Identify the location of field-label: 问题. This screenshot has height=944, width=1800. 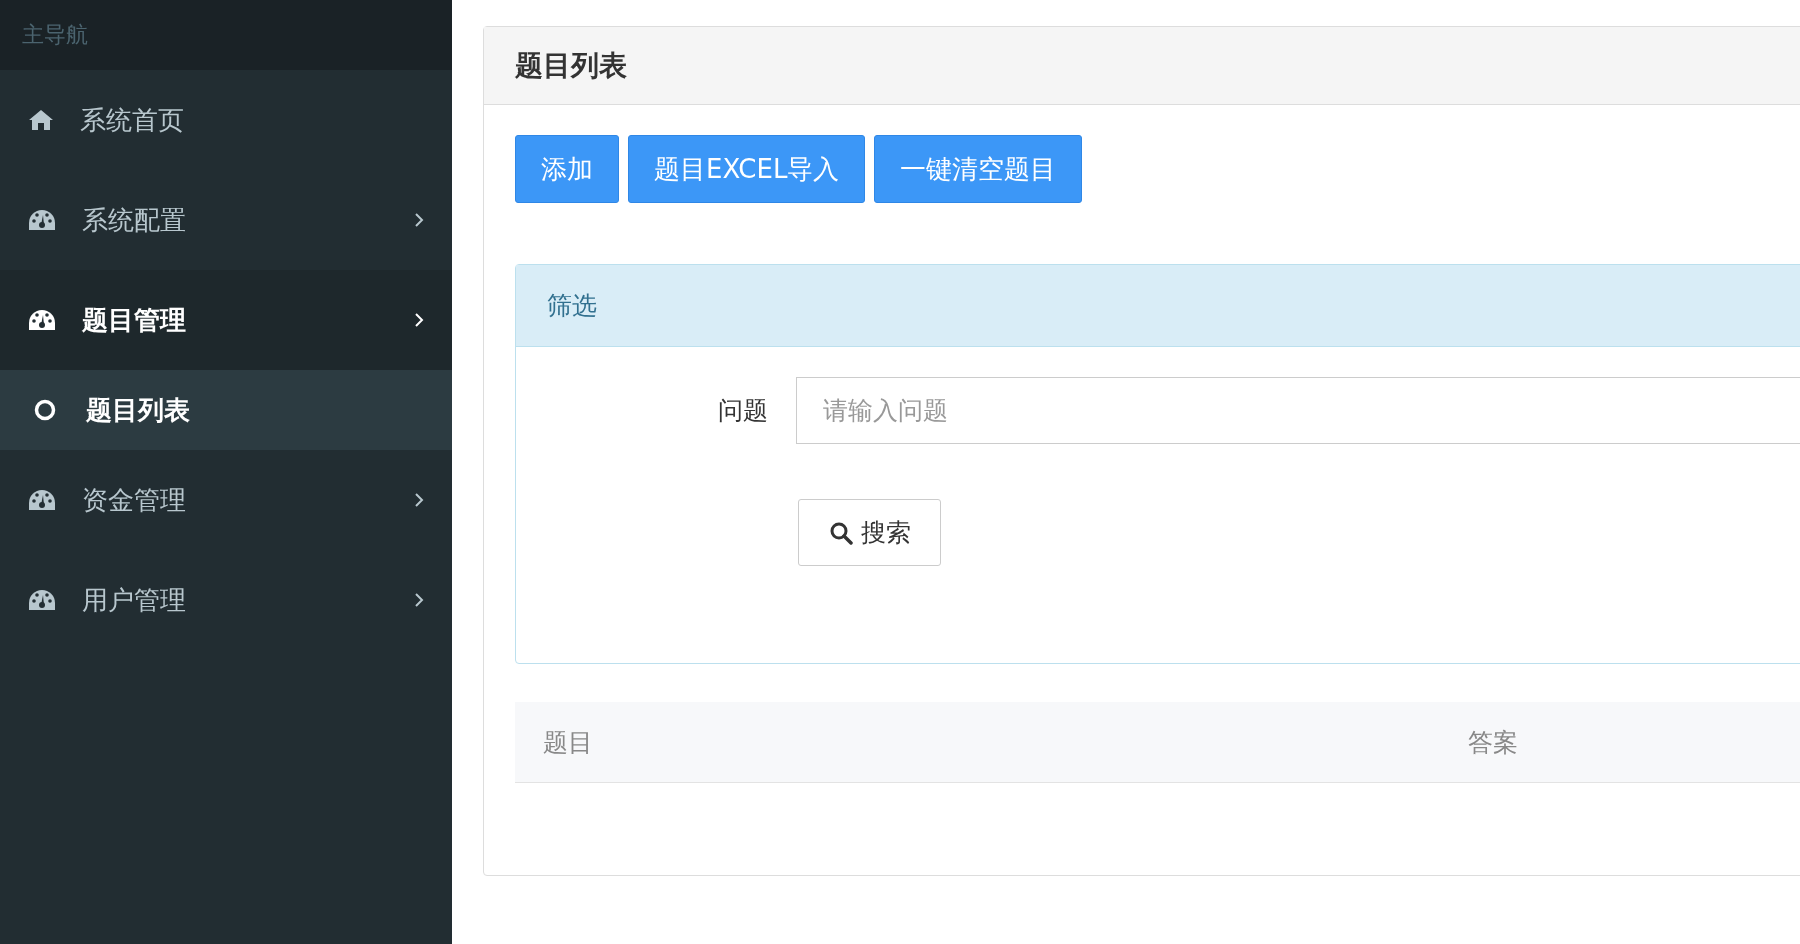
(742, 411).